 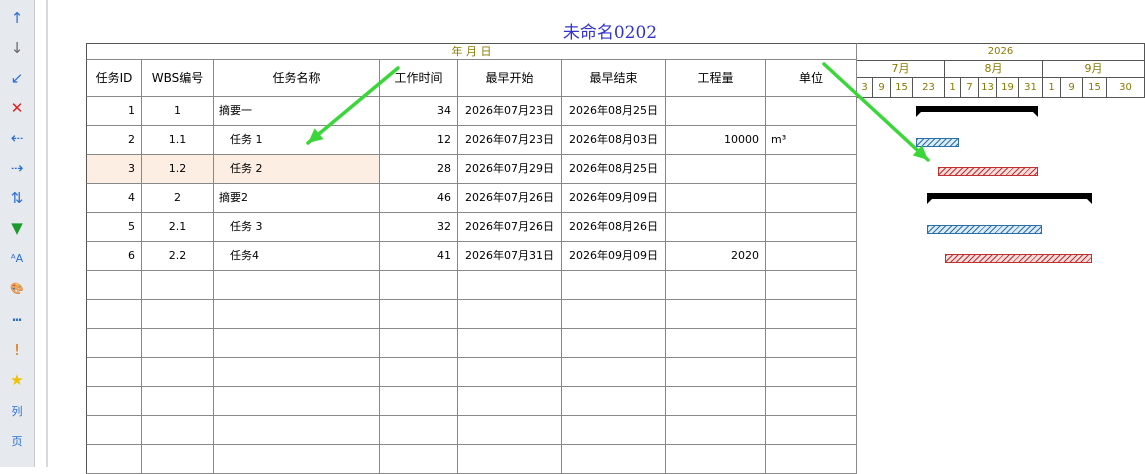 What do you see at coordinates (17, 411) in the screenshot?
I see `column-button: 列` at bounding box center [17, 411].